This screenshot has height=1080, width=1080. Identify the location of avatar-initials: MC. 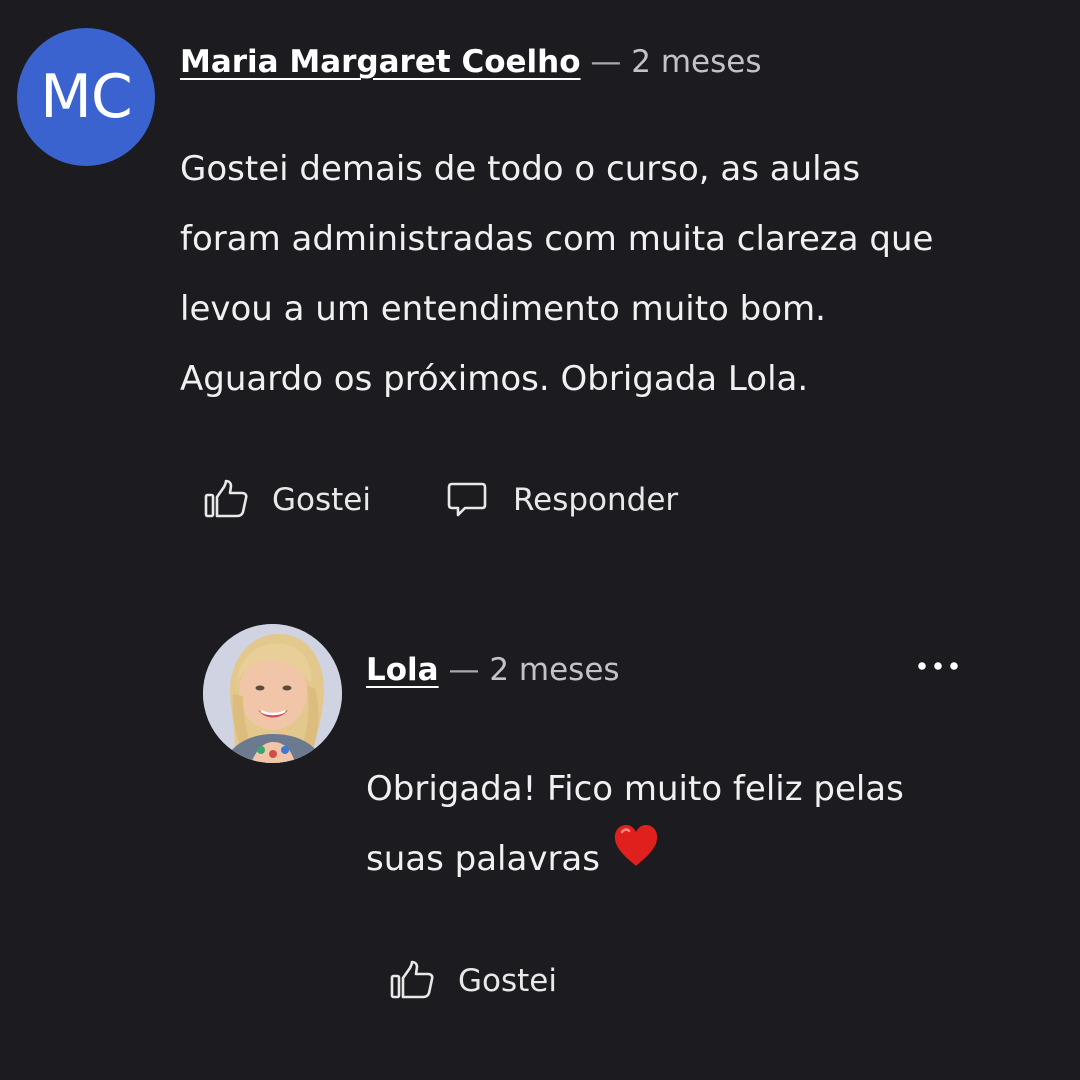
(86, 97).